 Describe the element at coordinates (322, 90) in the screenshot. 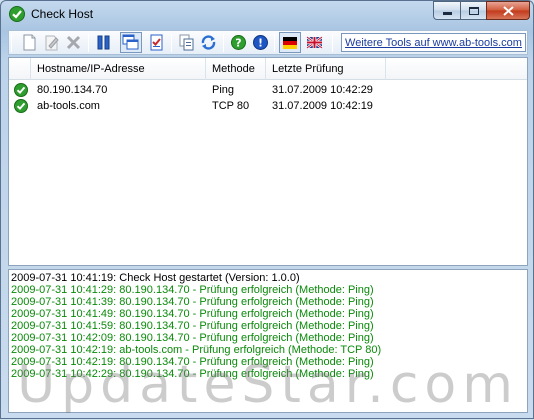

I see `last-check-cell: 31.07.2009 10:42:29` at that location.